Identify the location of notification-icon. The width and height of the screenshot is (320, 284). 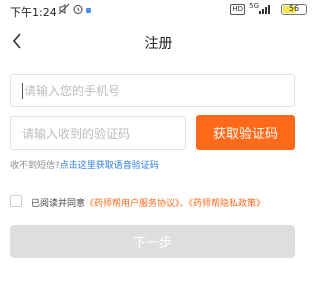
(88, 10).